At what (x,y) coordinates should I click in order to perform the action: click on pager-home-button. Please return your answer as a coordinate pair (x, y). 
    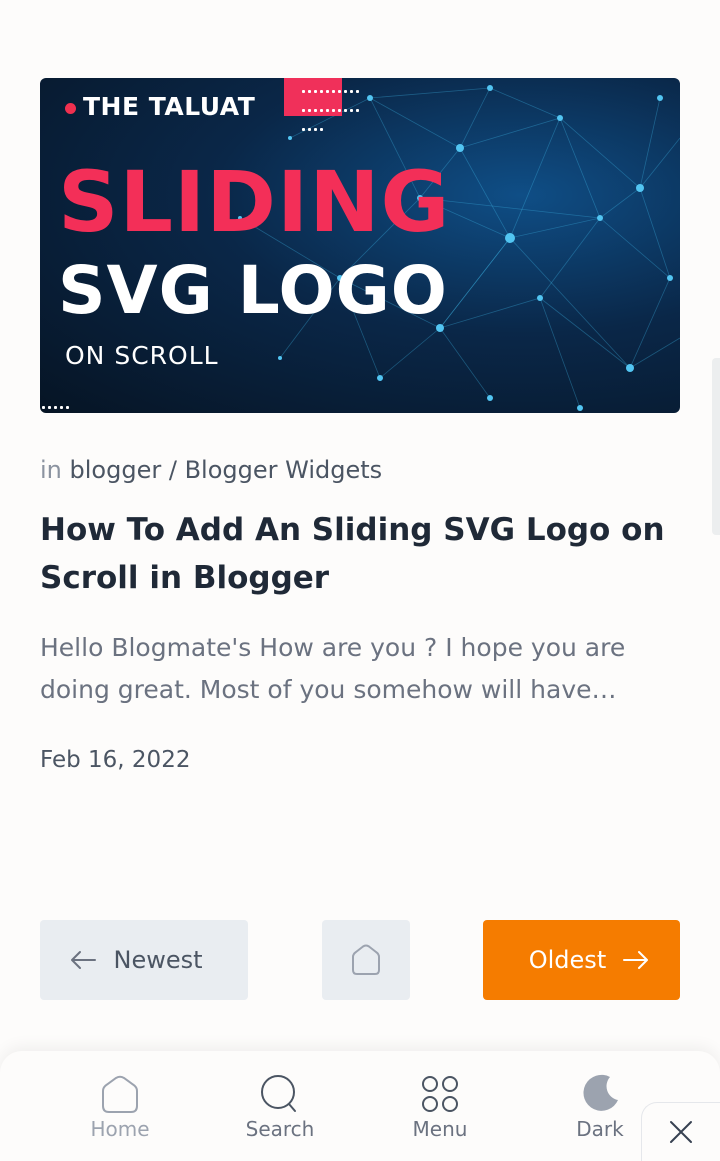
    Looking at the image, I should click on (366, 960).